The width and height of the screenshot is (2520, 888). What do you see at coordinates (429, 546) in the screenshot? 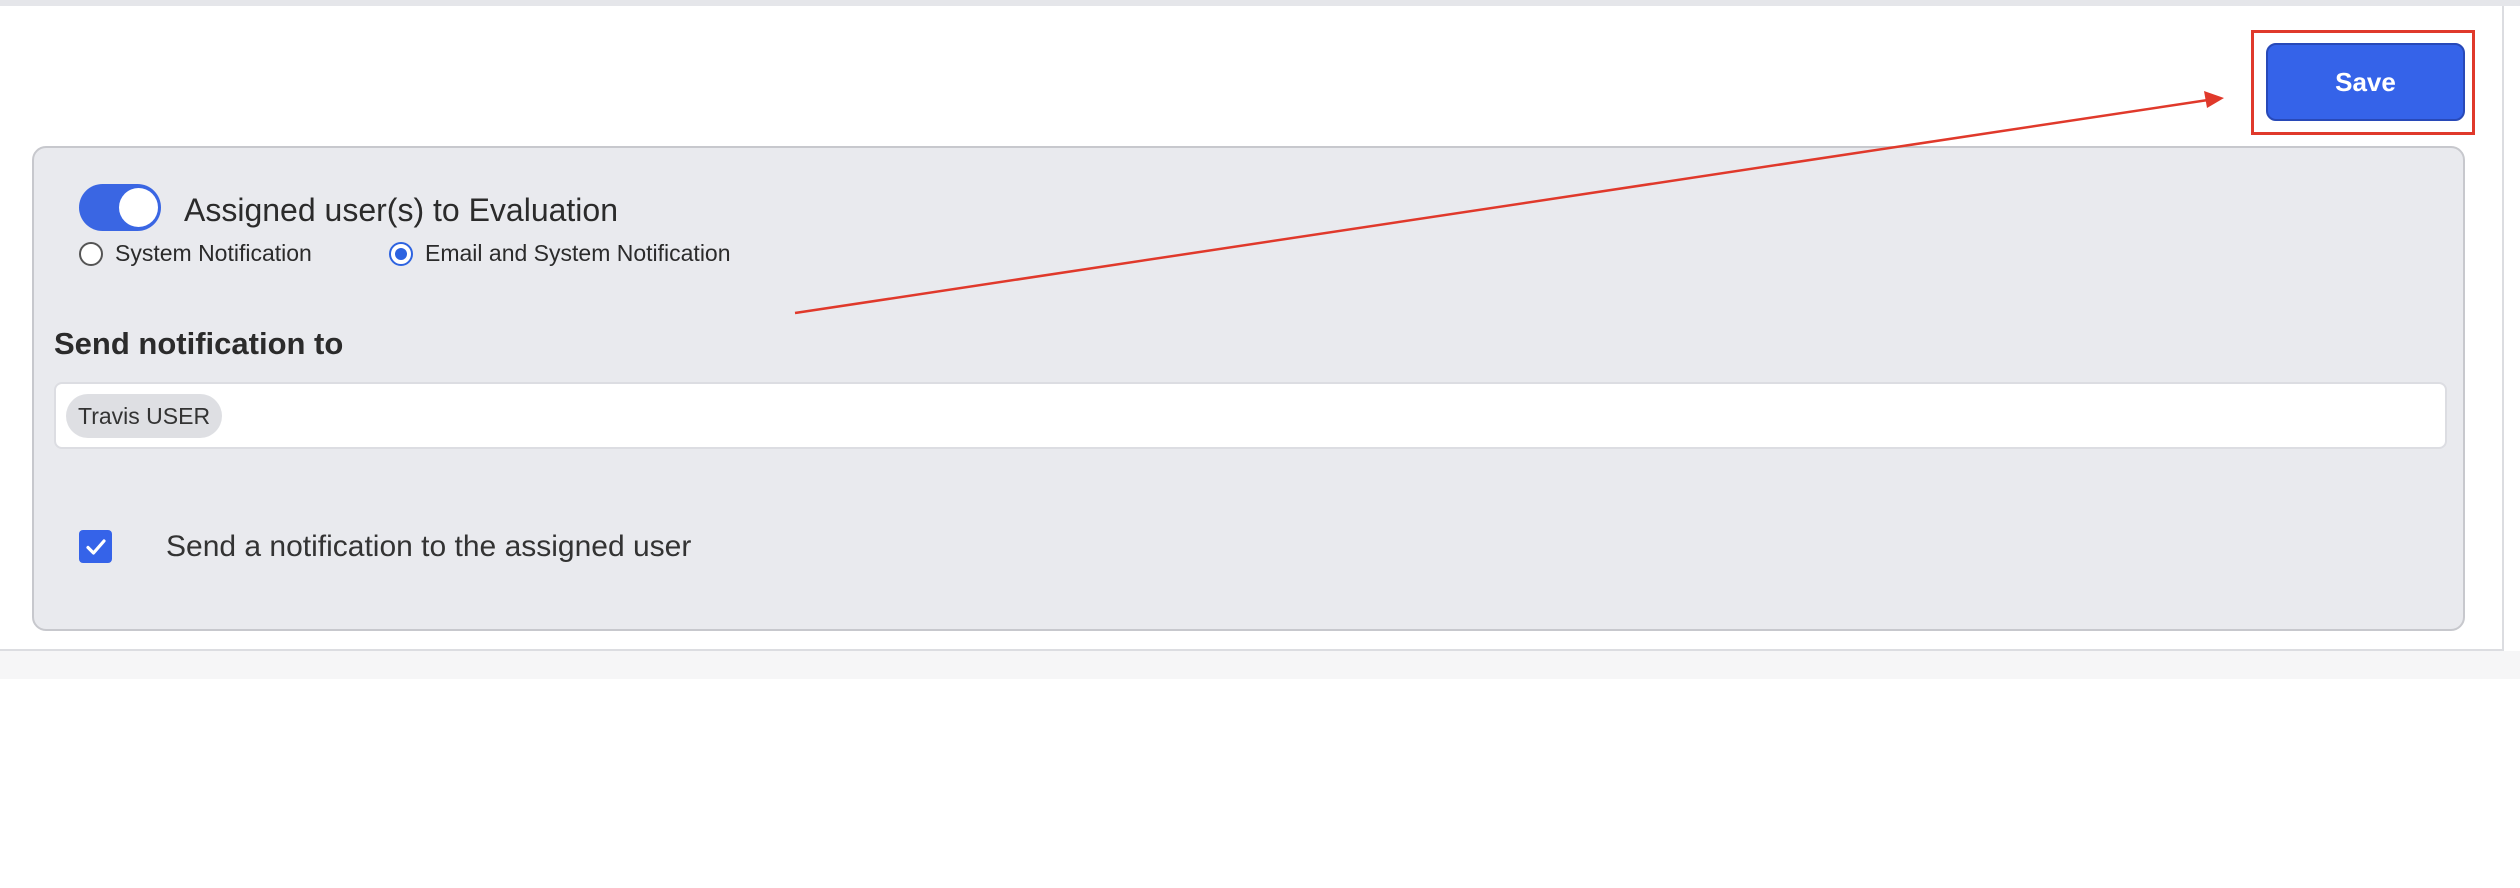
I see `assigned-user-checkbox-label: Send a notification to the assigned user` at bounding box center [429, 546].